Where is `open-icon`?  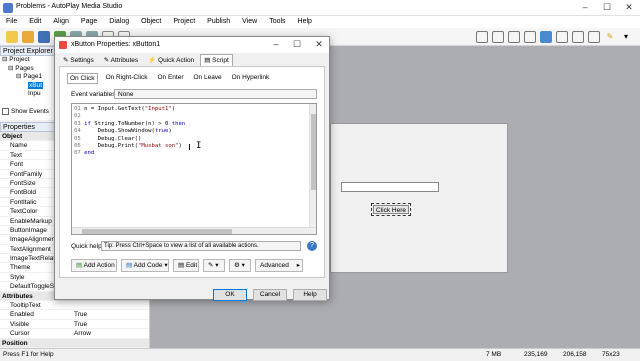 open-icon is located at coordinates (28, 36).